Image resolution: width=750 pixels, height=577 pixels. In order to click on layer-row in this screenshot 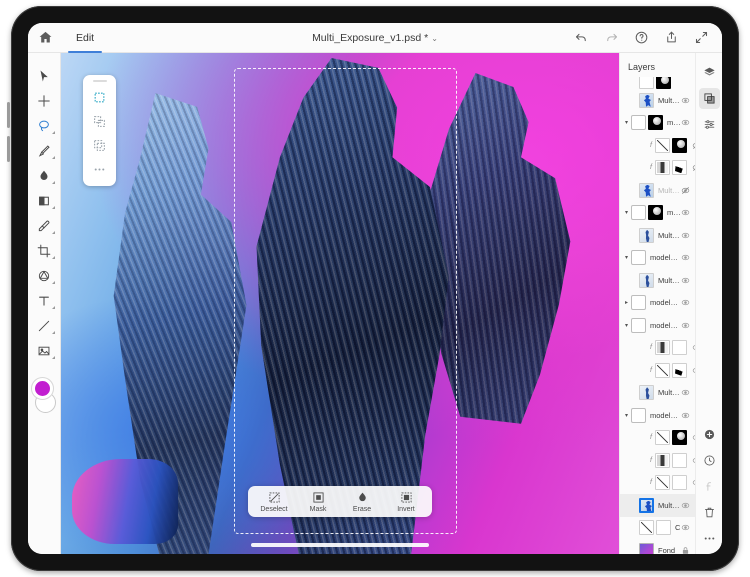, I will do `click(657, 83)`.